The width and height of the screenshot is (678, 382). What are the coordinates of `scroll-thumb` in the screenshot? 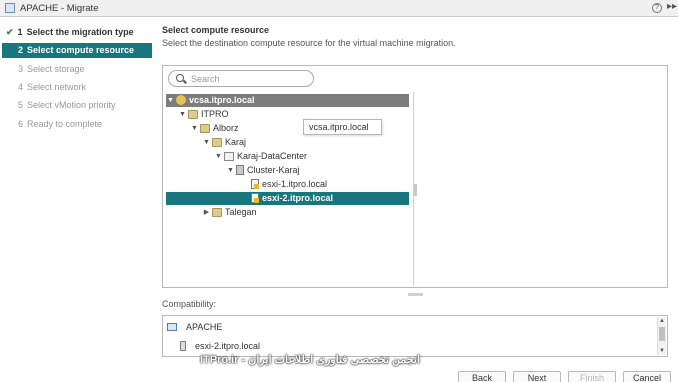 It's located at (662, 334).